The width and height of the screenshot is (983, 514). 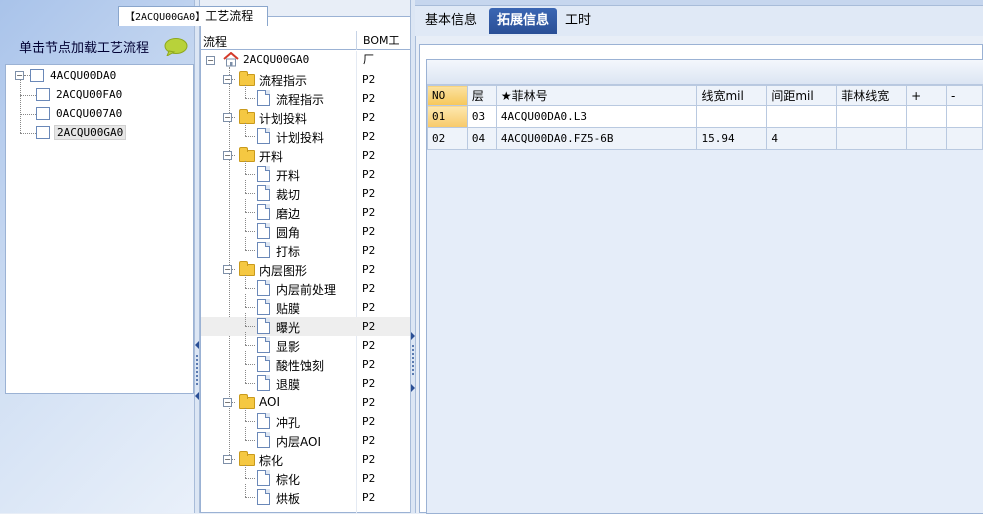 I want to click on flow-step-node: 流程指示 P2, so click(x=305, y=96).